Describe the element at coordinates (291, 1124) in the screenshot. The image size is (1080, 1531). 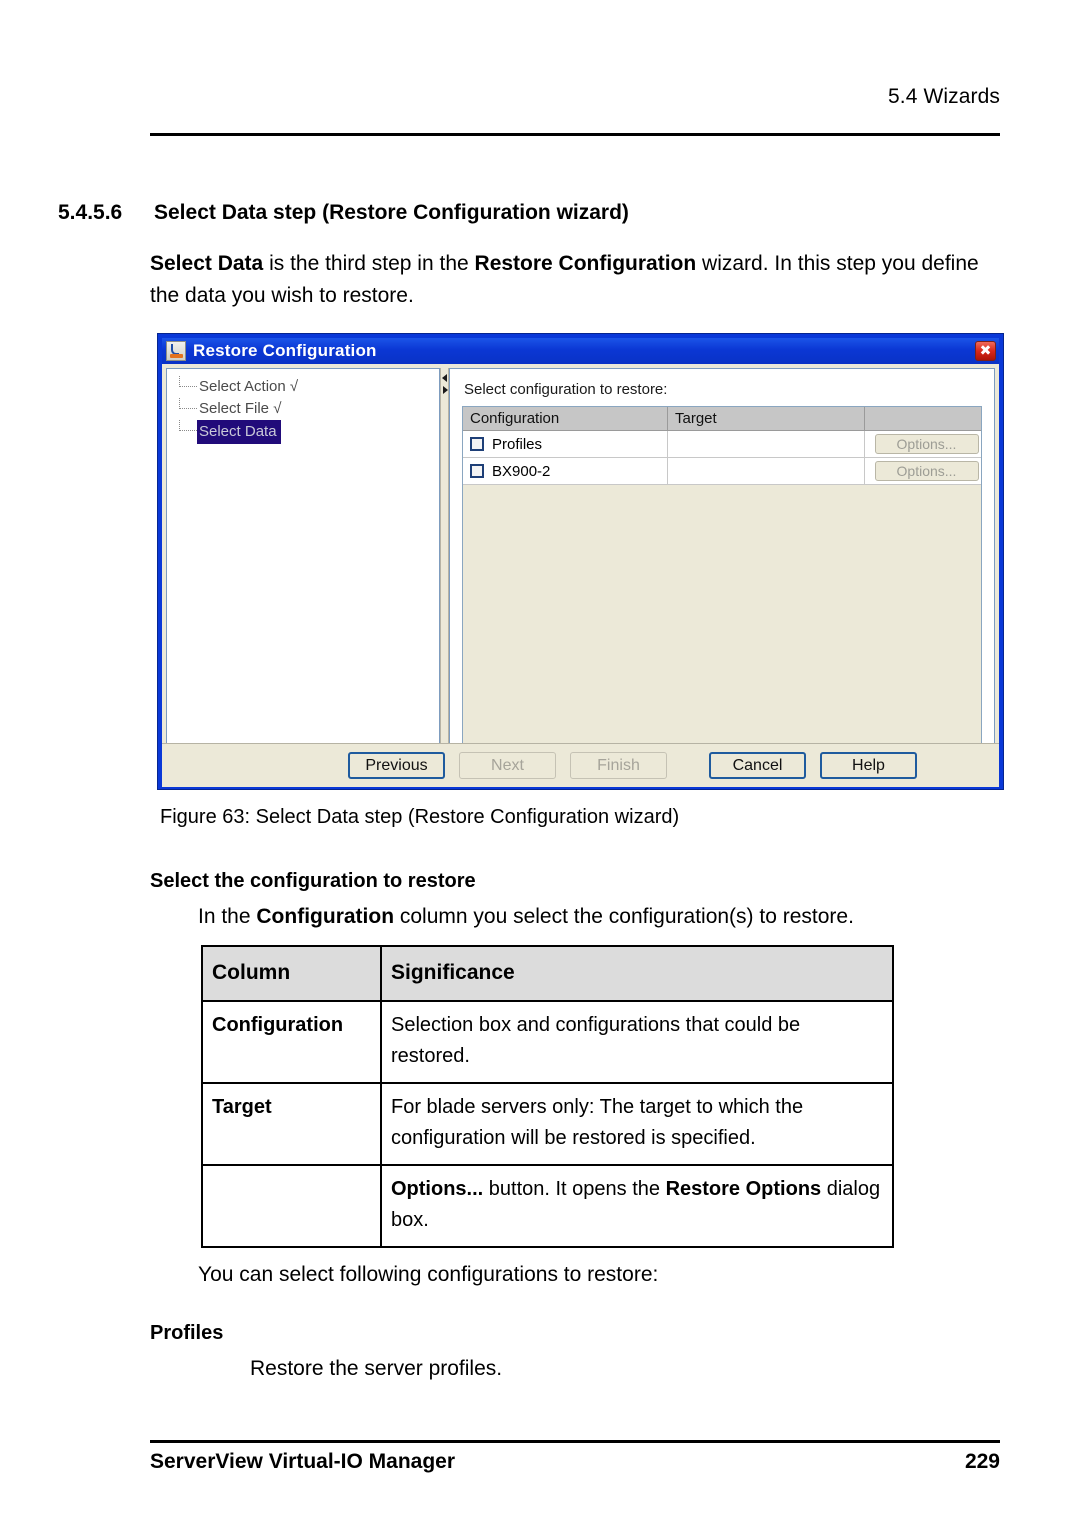
I see `row-column-name: Target` at that location.